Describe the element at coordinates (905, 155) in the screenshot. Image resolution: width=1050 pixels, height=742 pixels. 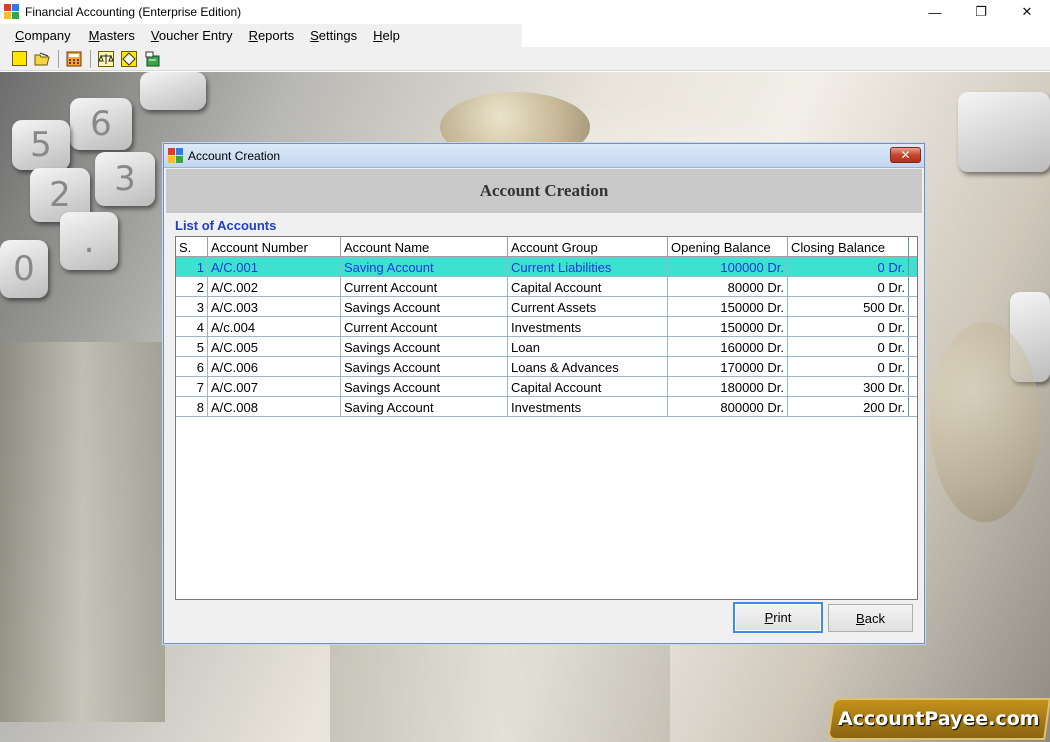
I see `dialog-close-button: ✕` at that location.